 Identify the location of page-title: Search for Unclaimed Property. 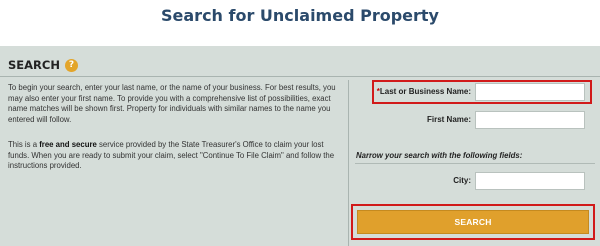
(300, 15).